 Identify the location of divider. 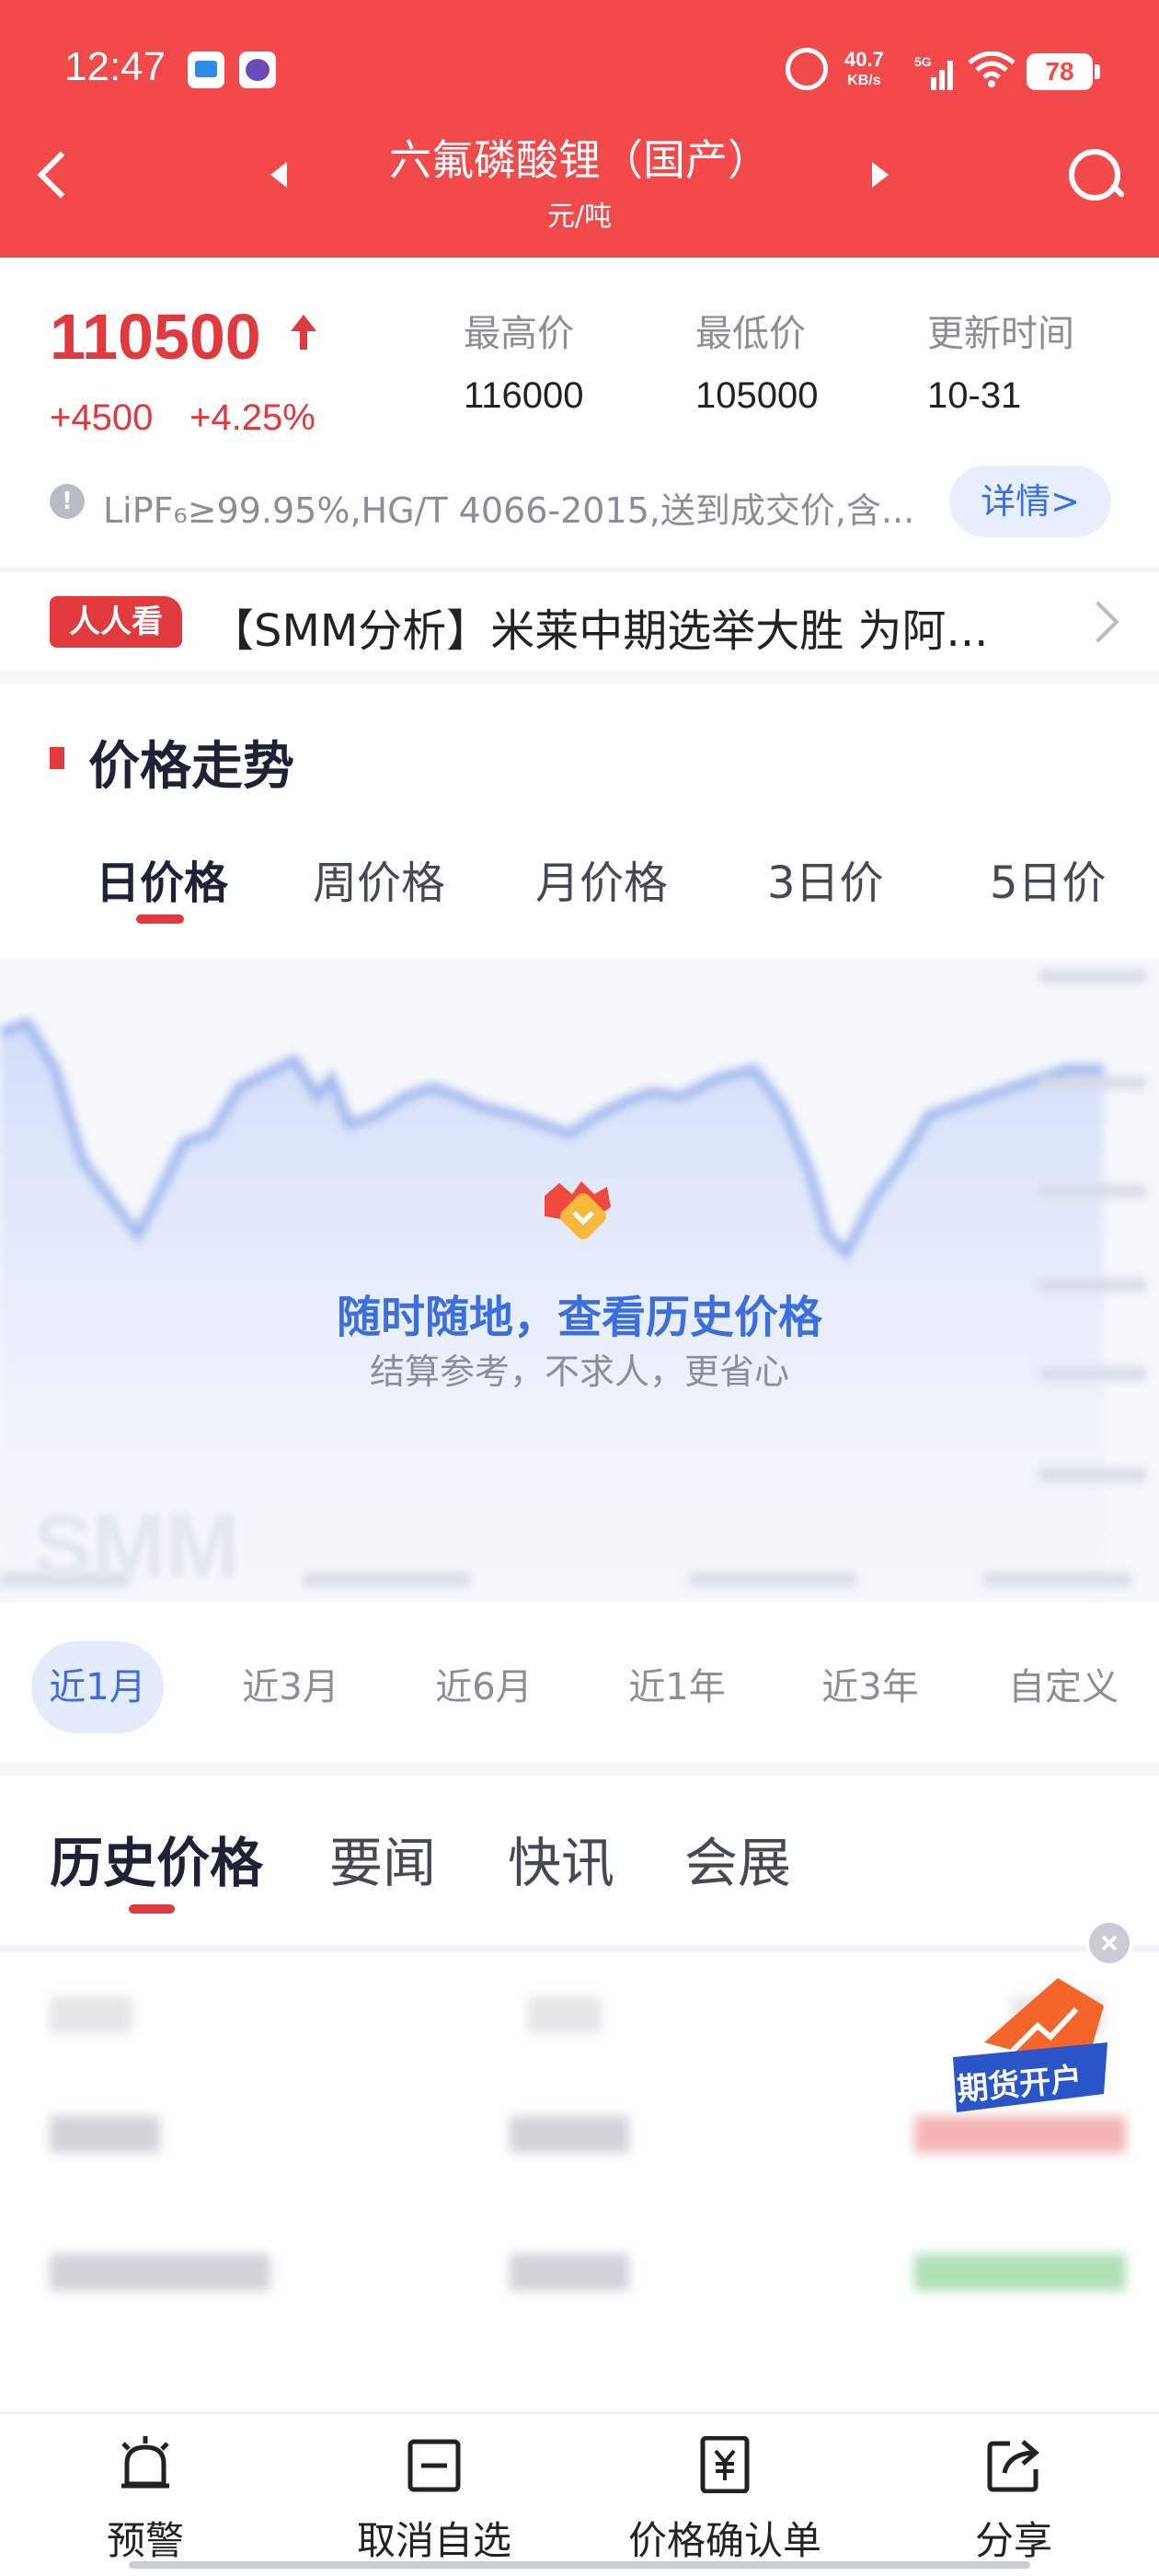
(579, 1948).